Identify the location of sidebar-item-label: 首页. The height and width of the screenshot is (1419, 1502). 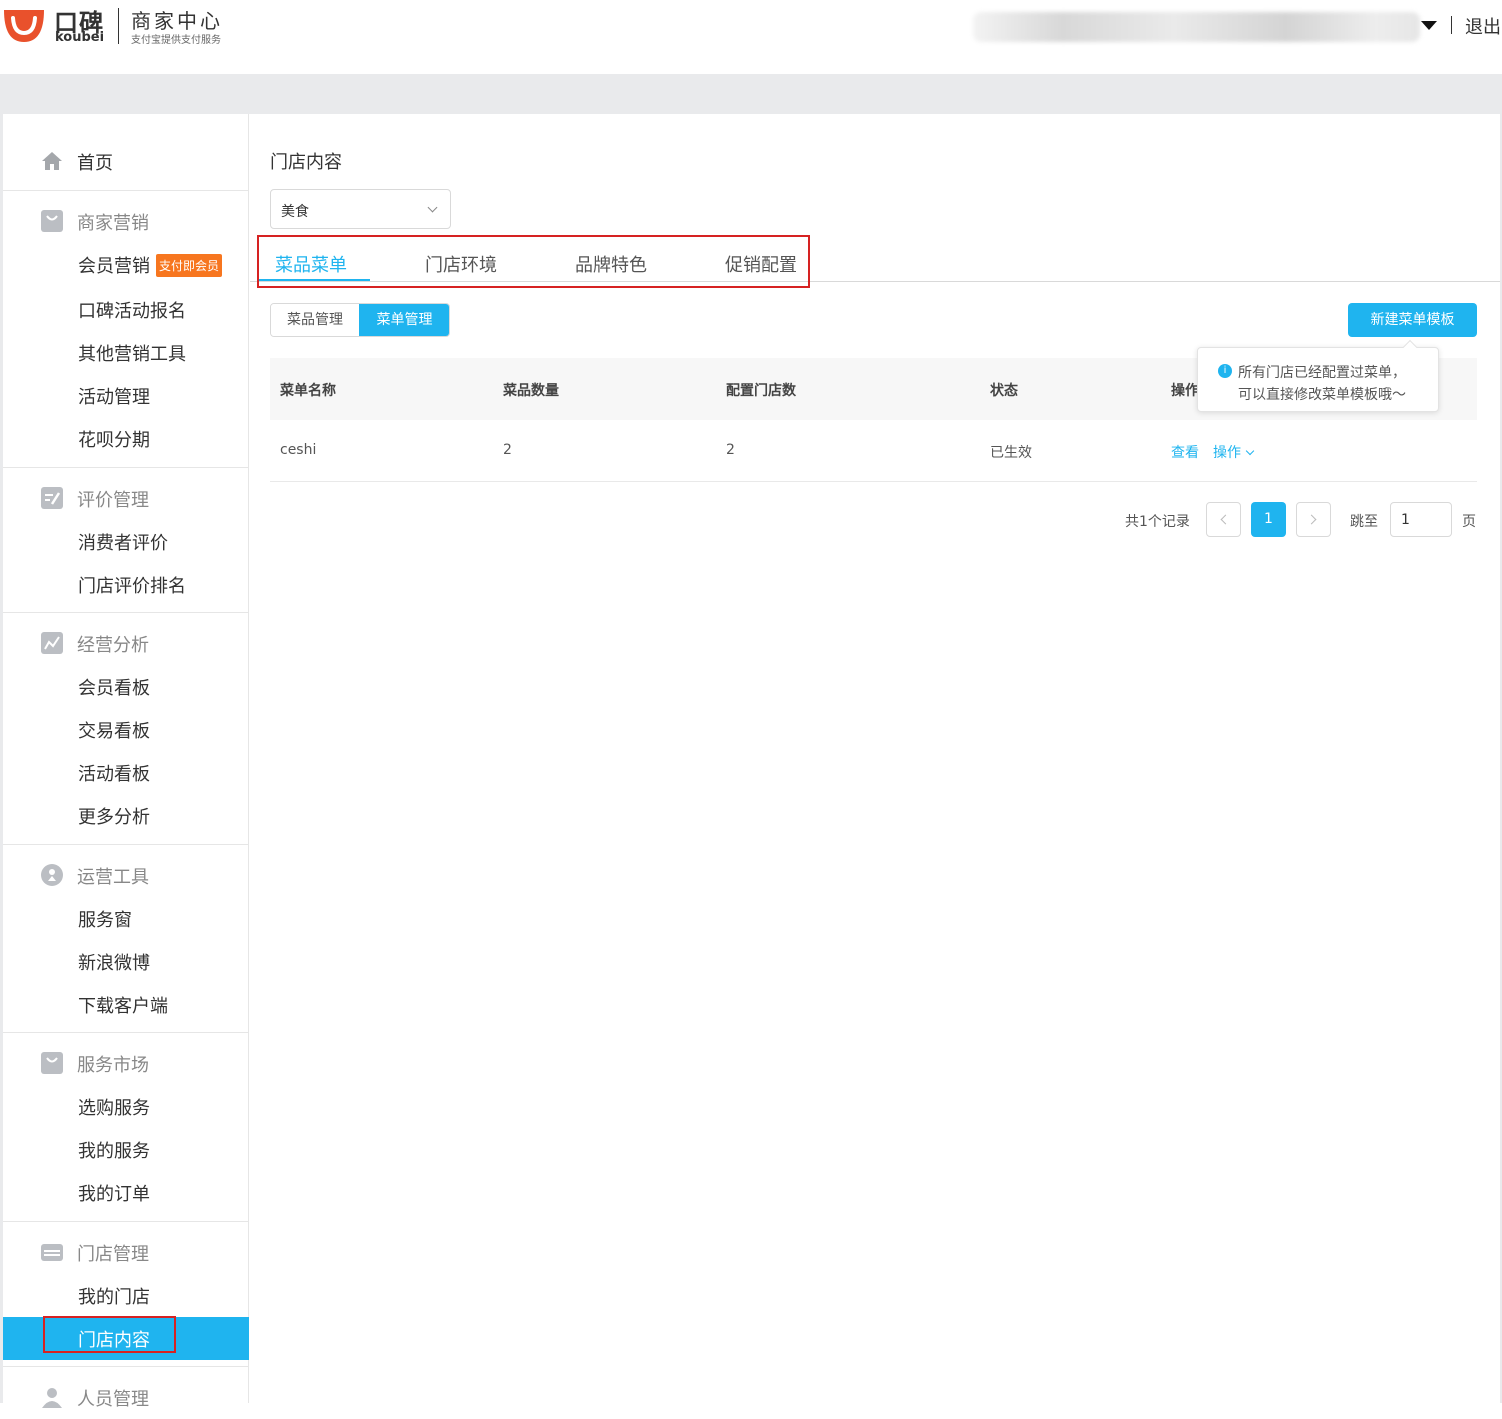
(95, 163).